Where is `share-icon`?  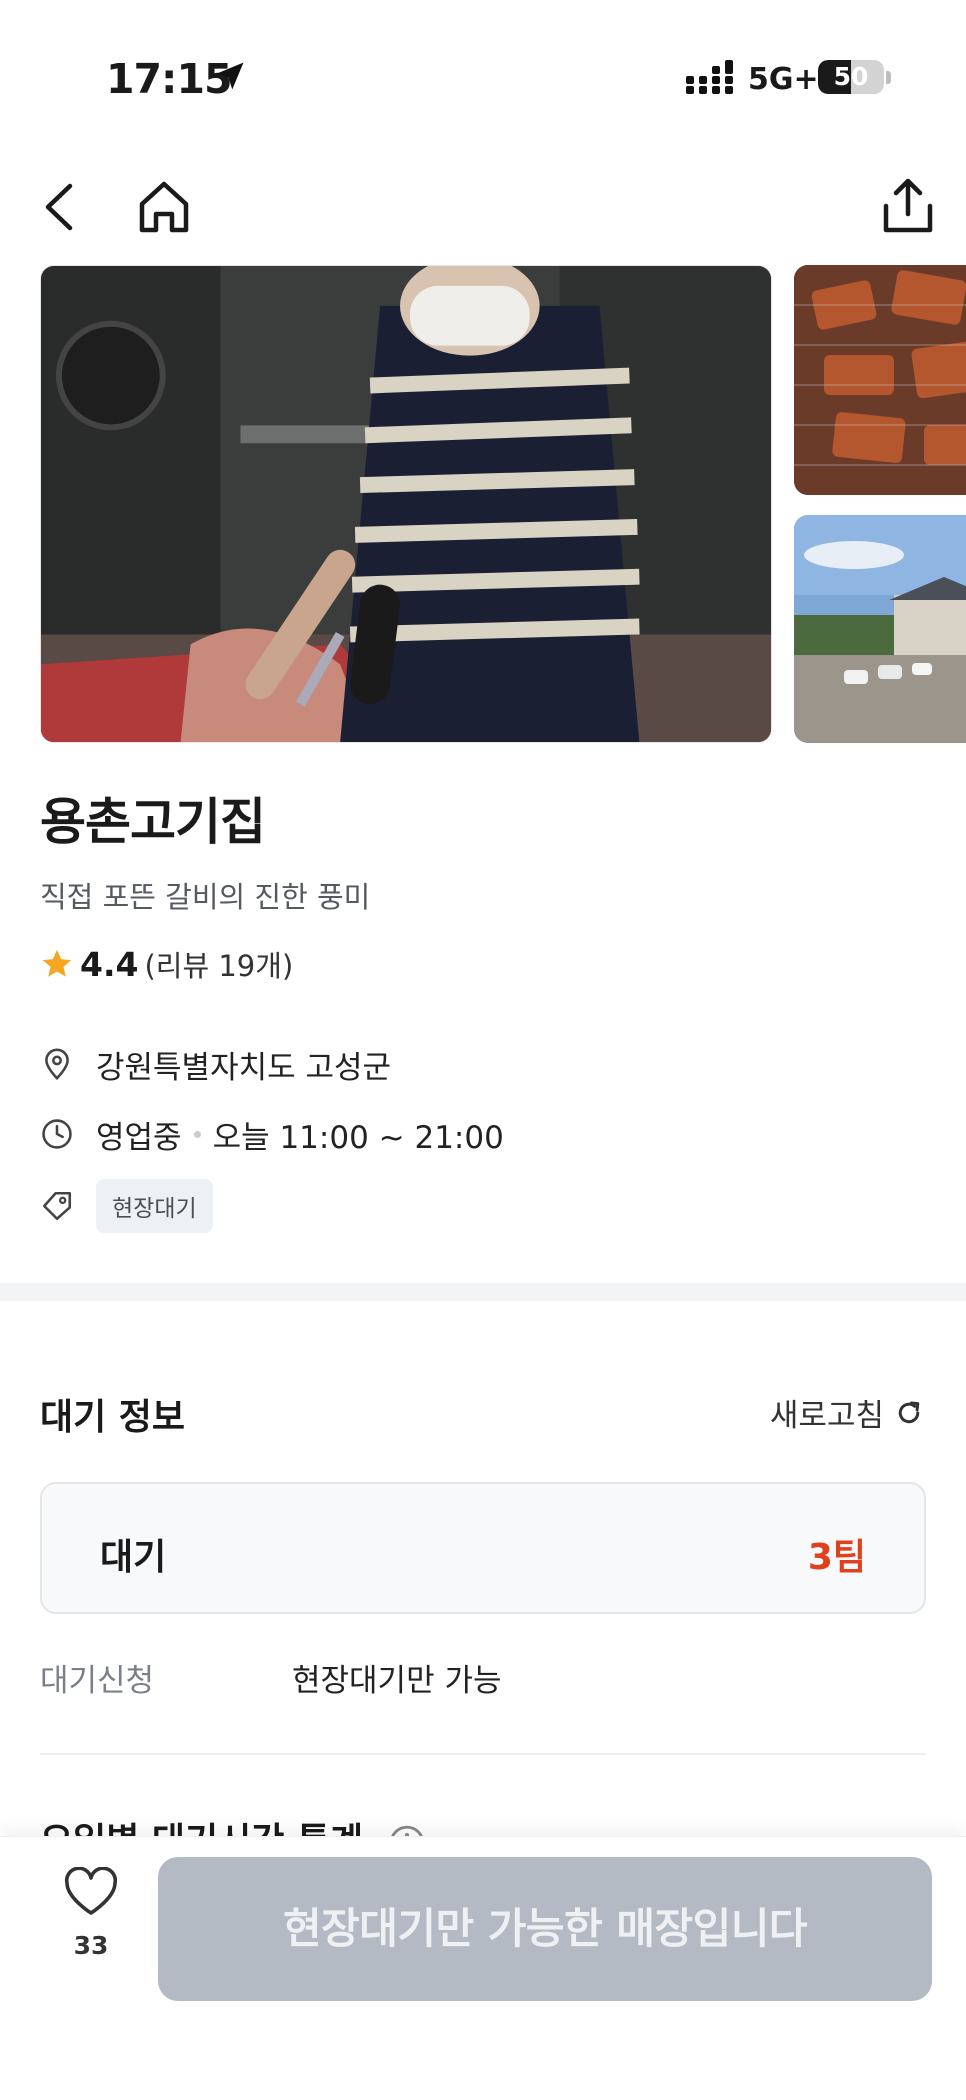
share-icon is located at coordinates (908, 206).